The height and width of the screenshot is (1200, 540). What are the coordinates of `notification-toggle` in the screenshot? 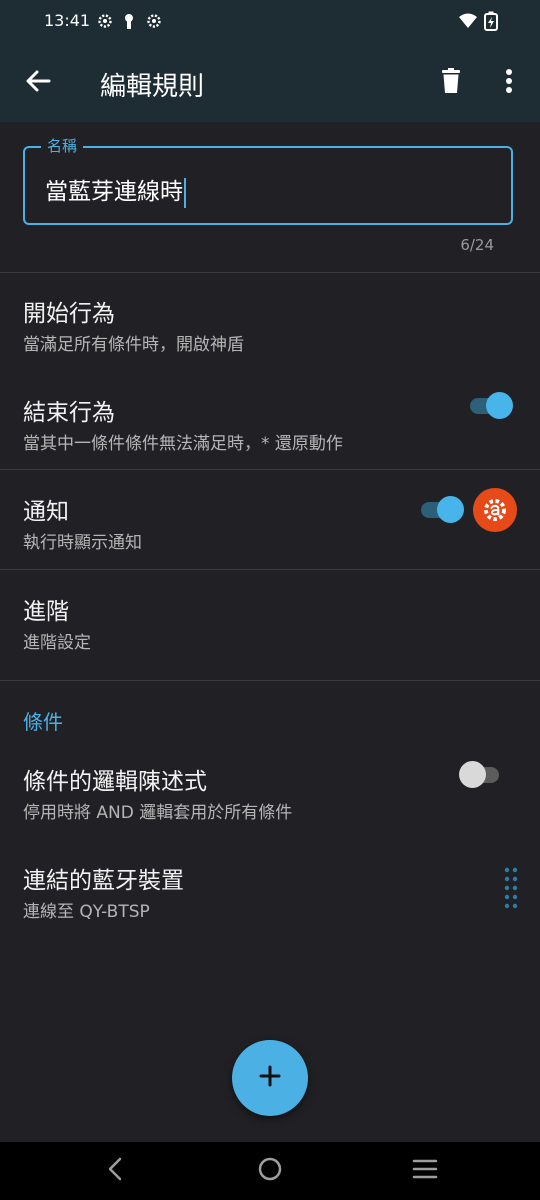 It's located at (441, 509).